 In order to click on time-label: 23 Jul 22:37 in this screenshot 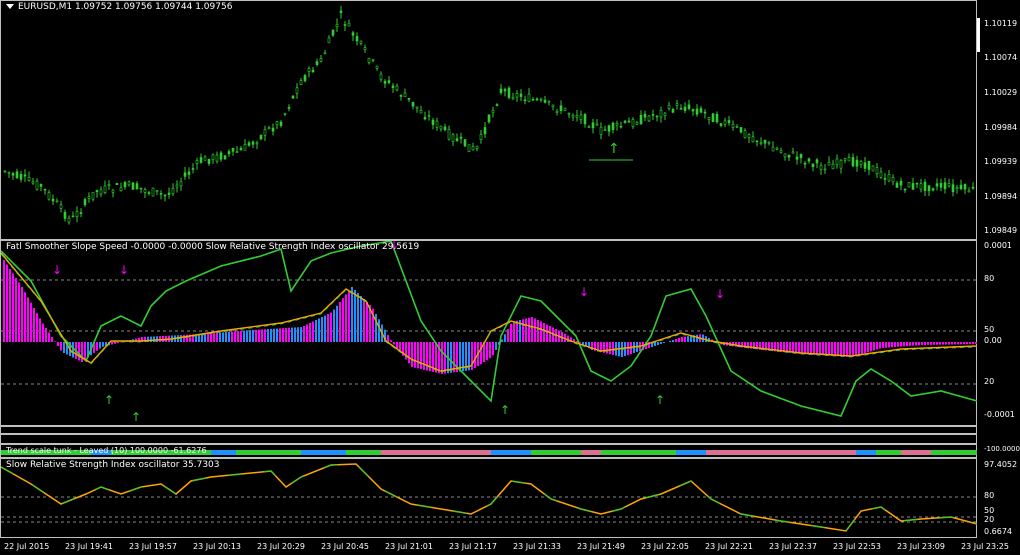, I will do `click(793, 546)`.